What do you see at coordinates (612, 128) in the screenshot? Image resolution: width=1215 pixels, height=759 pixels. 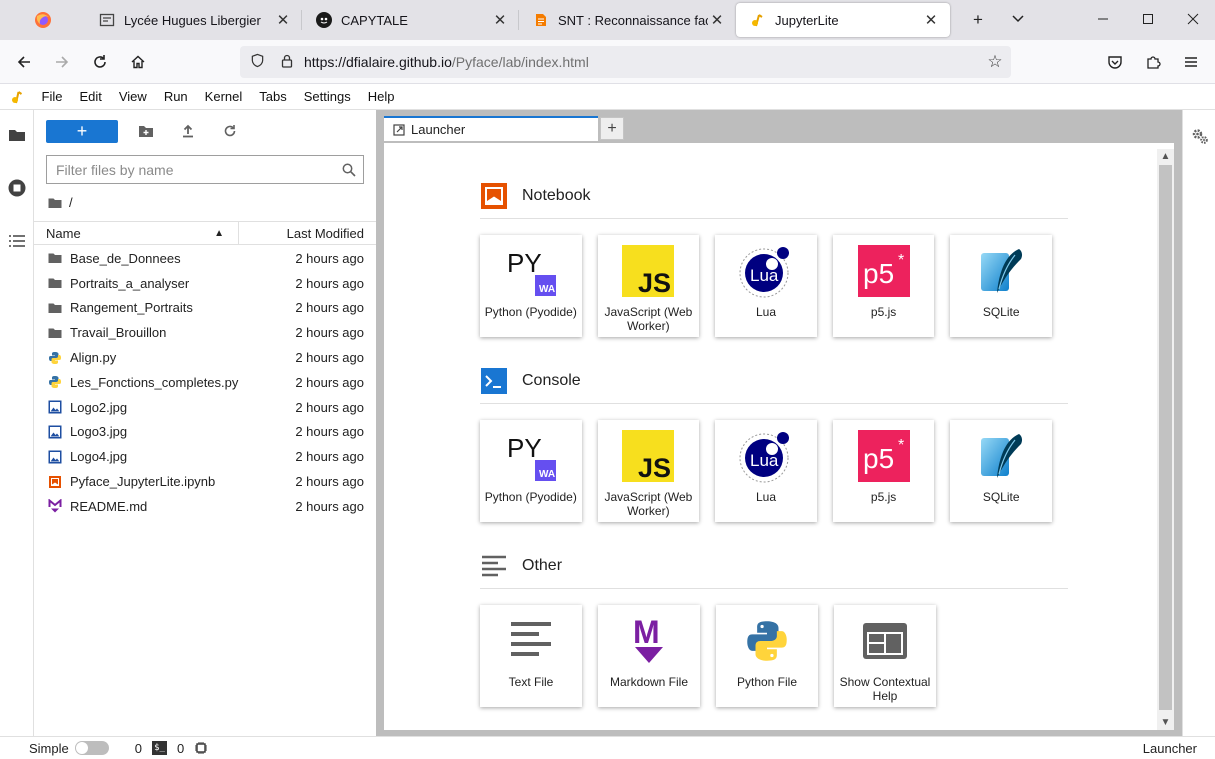 I see `add-tab-button: +` at bounding box center [612, 128].